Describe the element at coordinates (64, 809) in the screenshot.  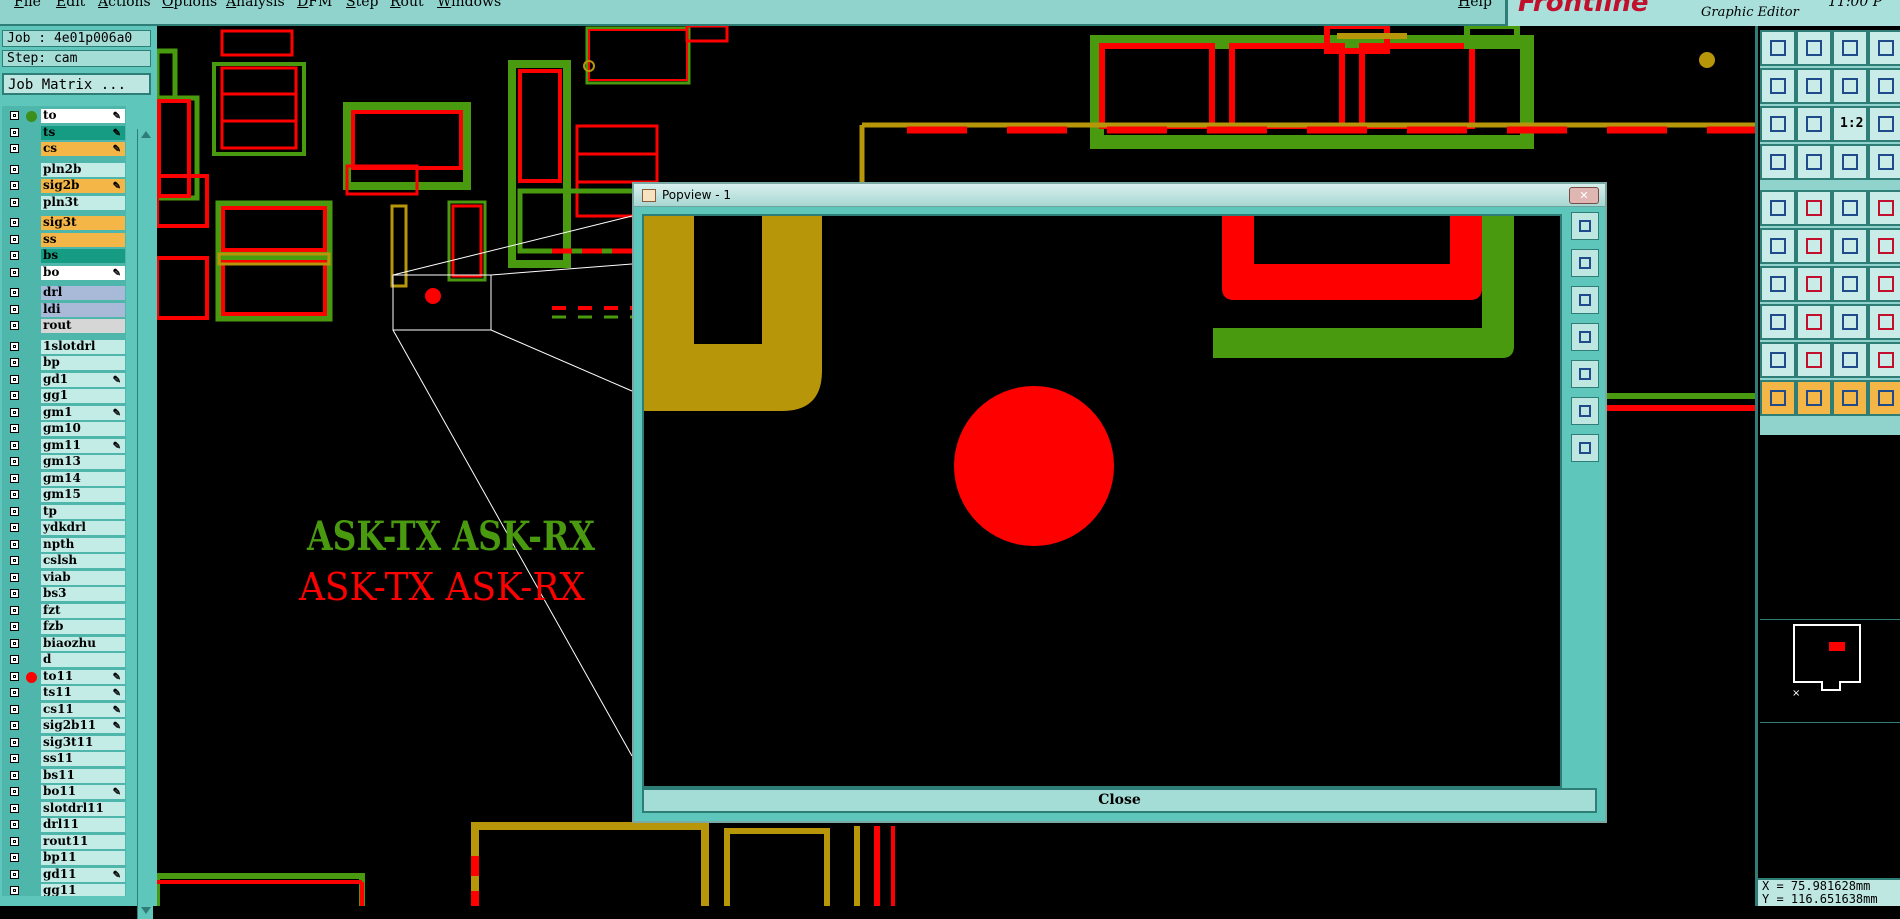
I see `layer-row: slotdrl11` at that location.